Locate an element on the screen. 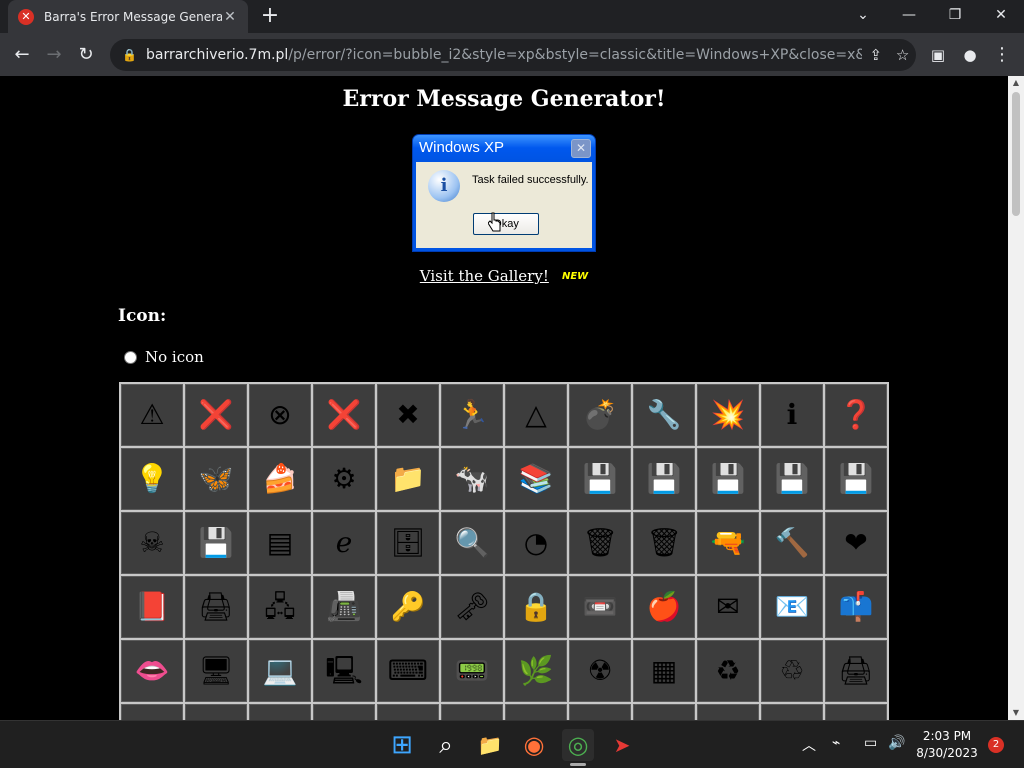 Image resolution: width=1024 pixels, height=768 pixels. profile-icon: ● is located at coordinates (970, 55).